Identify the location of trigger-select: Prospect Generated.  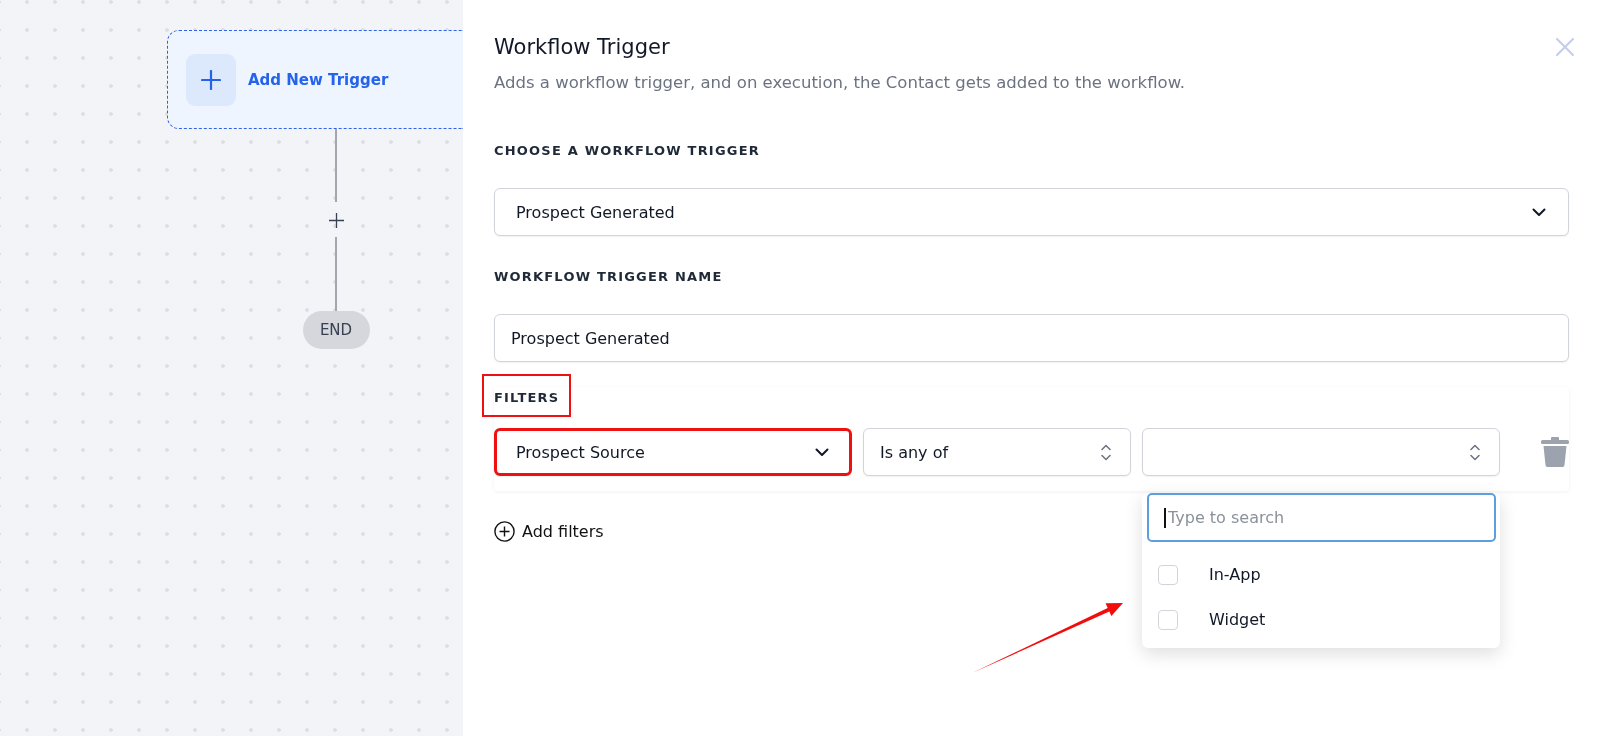
(1031, 212).